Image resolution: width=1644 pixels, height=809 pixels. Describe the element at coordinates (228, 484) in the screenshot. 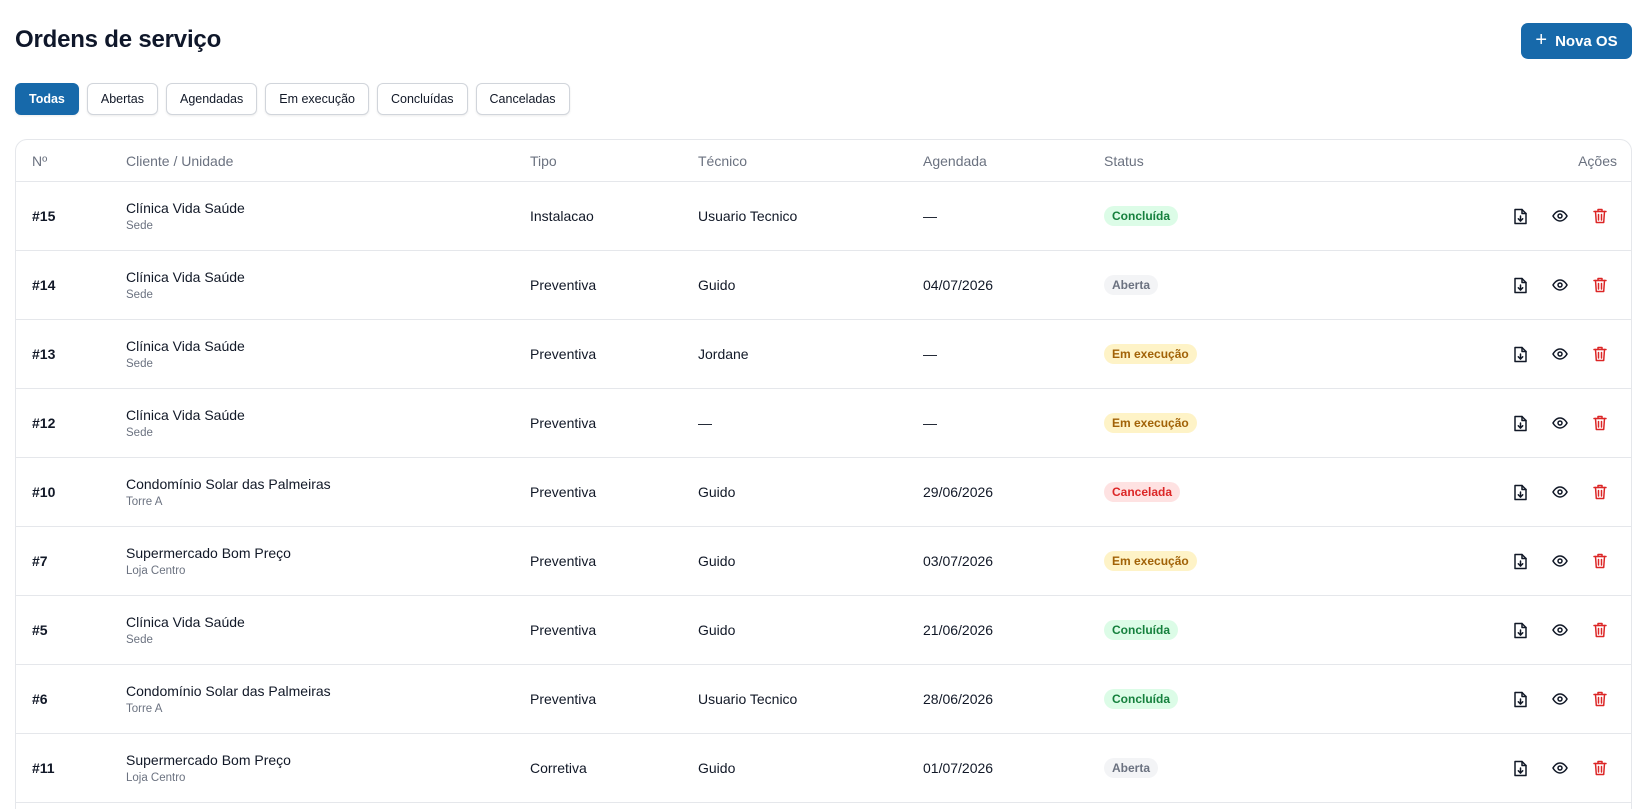

I see `client-name: Condomínio Solar das Palmeiras` at that location.